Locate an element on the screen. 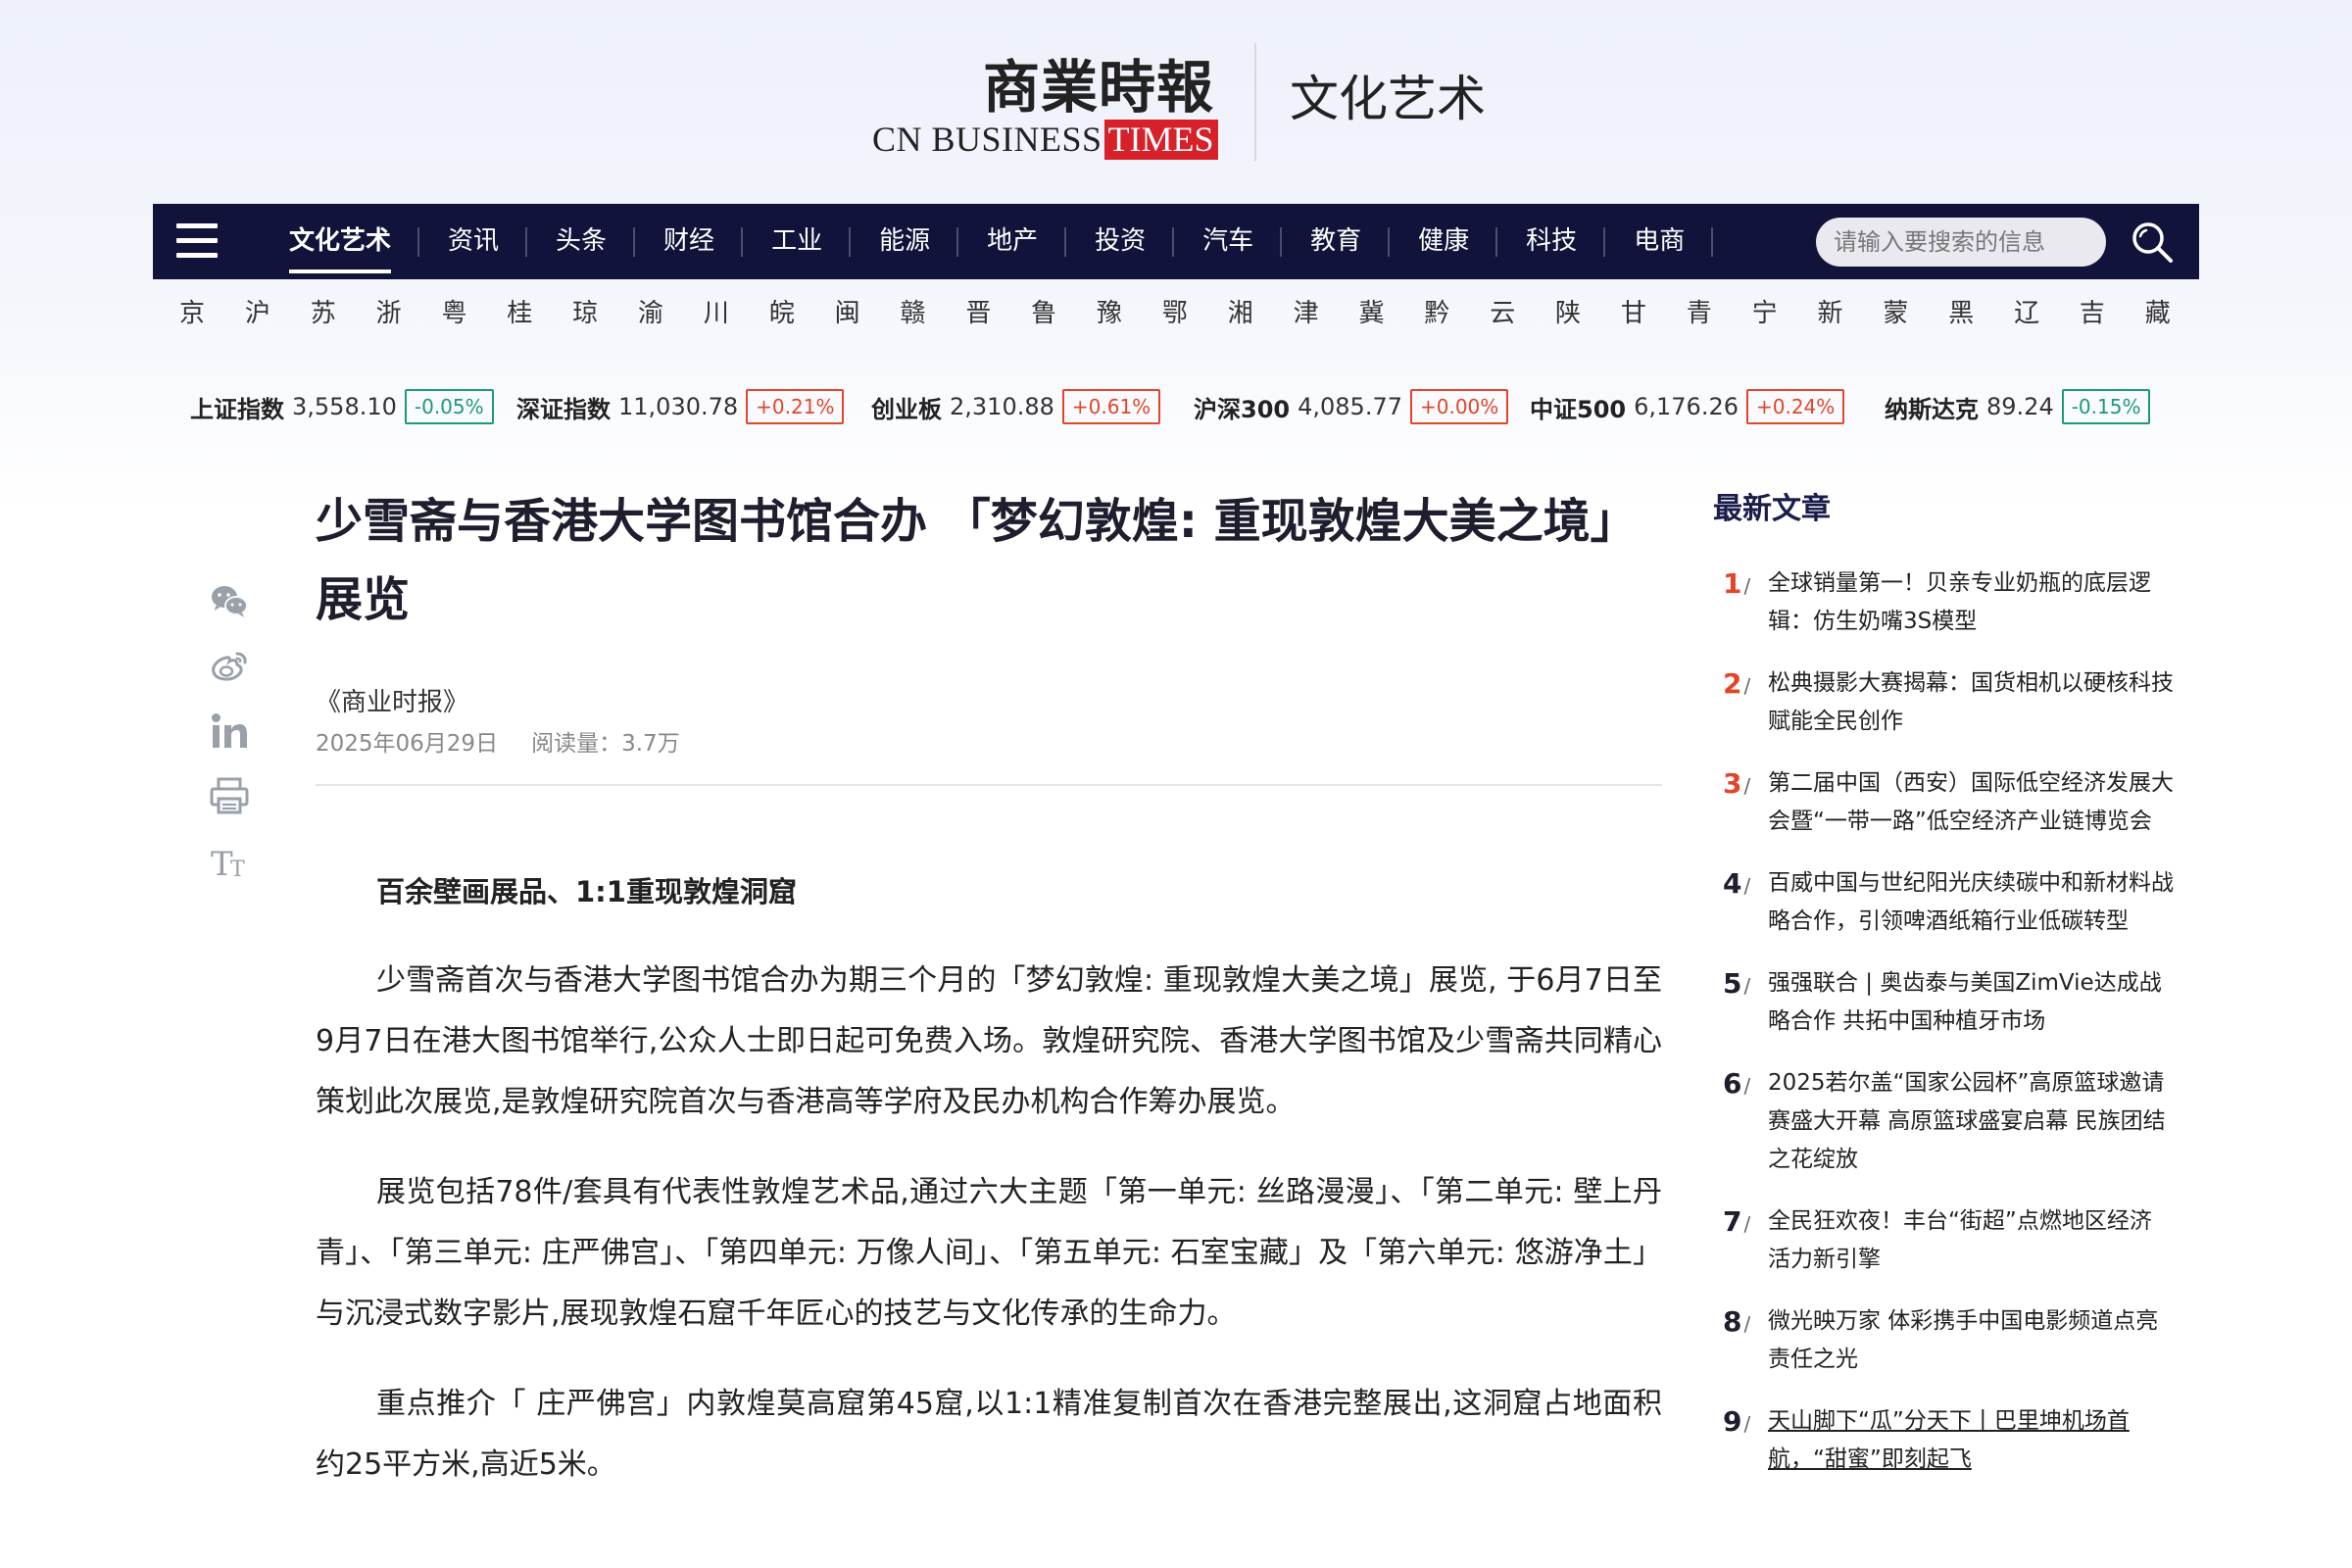 The height and width of the screenshot is (1568, 2352). province-link: 川 is located at coordinates (716, 313).